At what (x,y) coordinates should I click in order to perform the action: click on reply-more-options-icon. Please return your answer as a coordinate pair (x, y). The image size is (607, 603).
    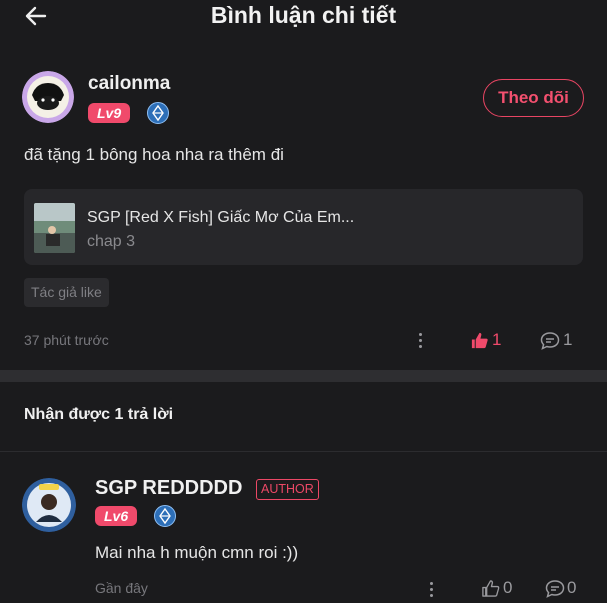
    Looking at the image, I should click on (432, 591).